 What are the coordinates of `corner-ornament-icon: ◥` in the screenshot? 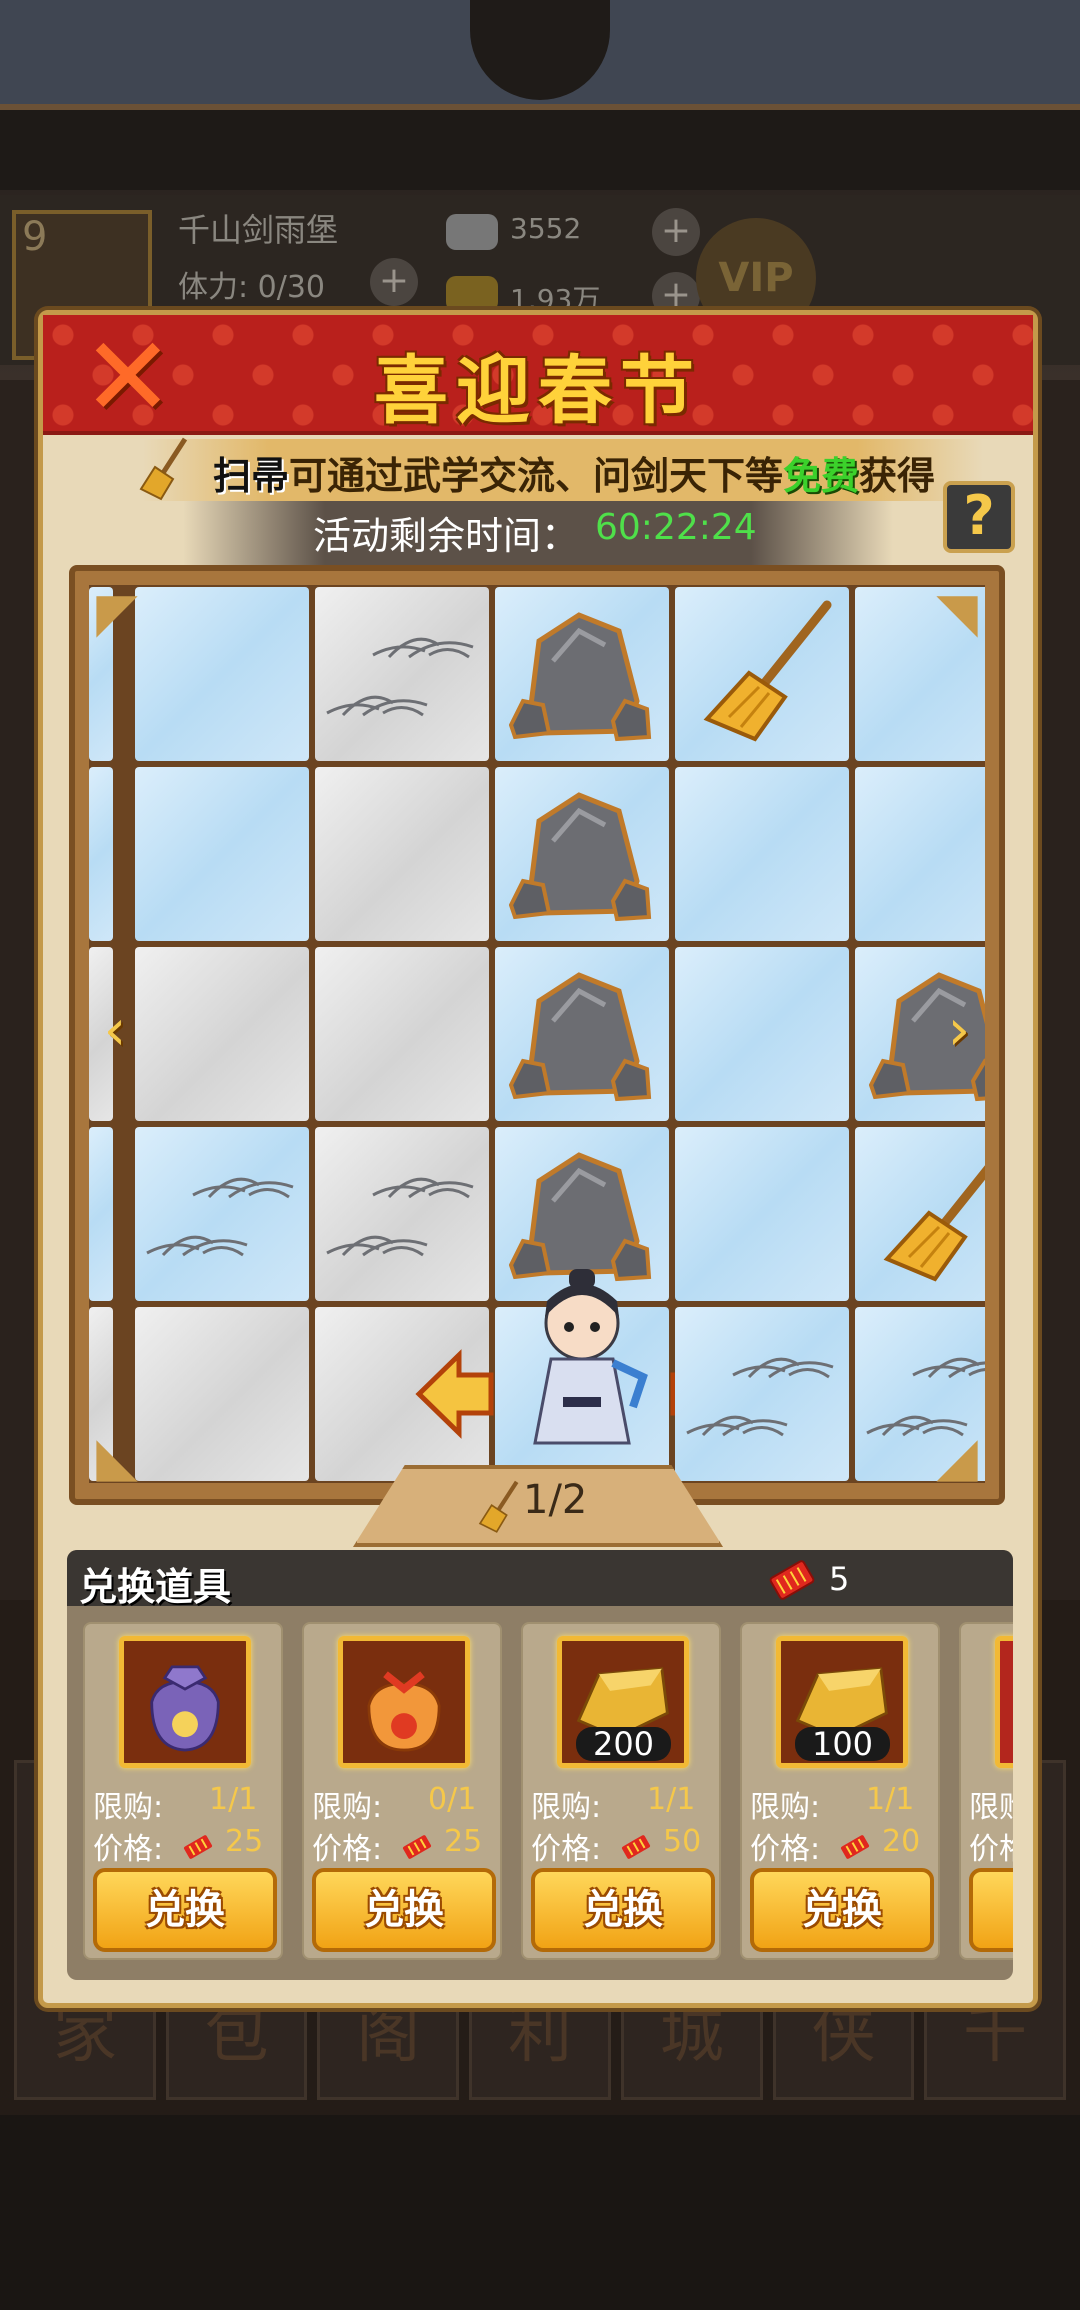 It's located at (957, 612).